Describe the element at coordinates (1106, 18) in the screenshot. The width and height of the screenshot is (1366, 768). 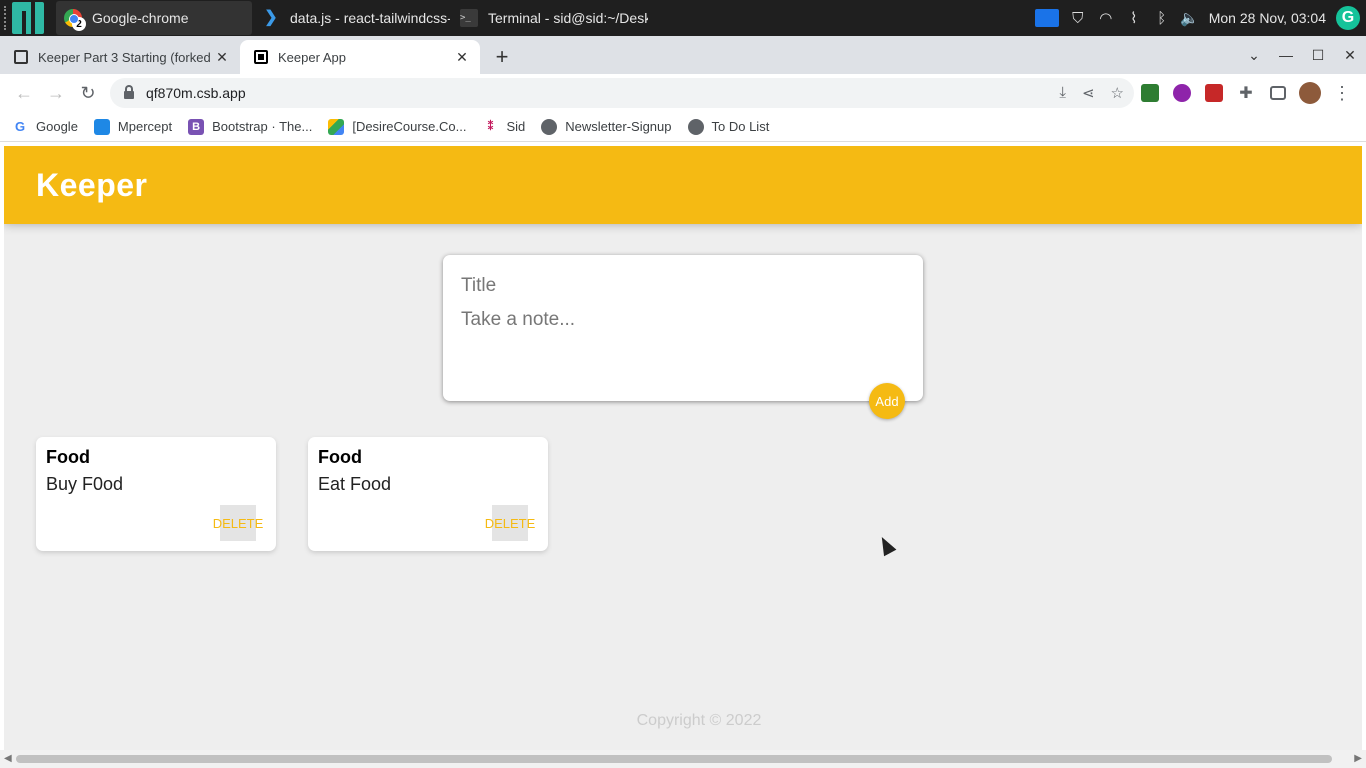
I see `wifi-icon: ◠` at that location.